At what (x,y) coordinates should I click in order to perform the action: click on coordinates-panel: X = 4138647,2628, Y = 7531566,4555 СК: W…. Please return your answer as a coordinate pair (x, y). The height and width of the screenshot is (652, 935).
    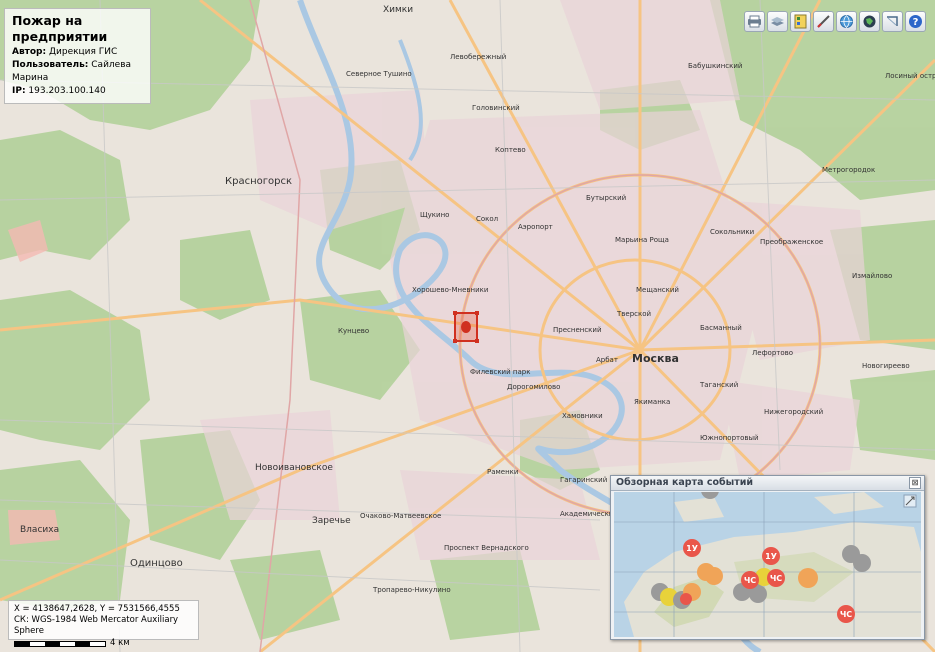
    Looking at the image, I should click on (103, 624).